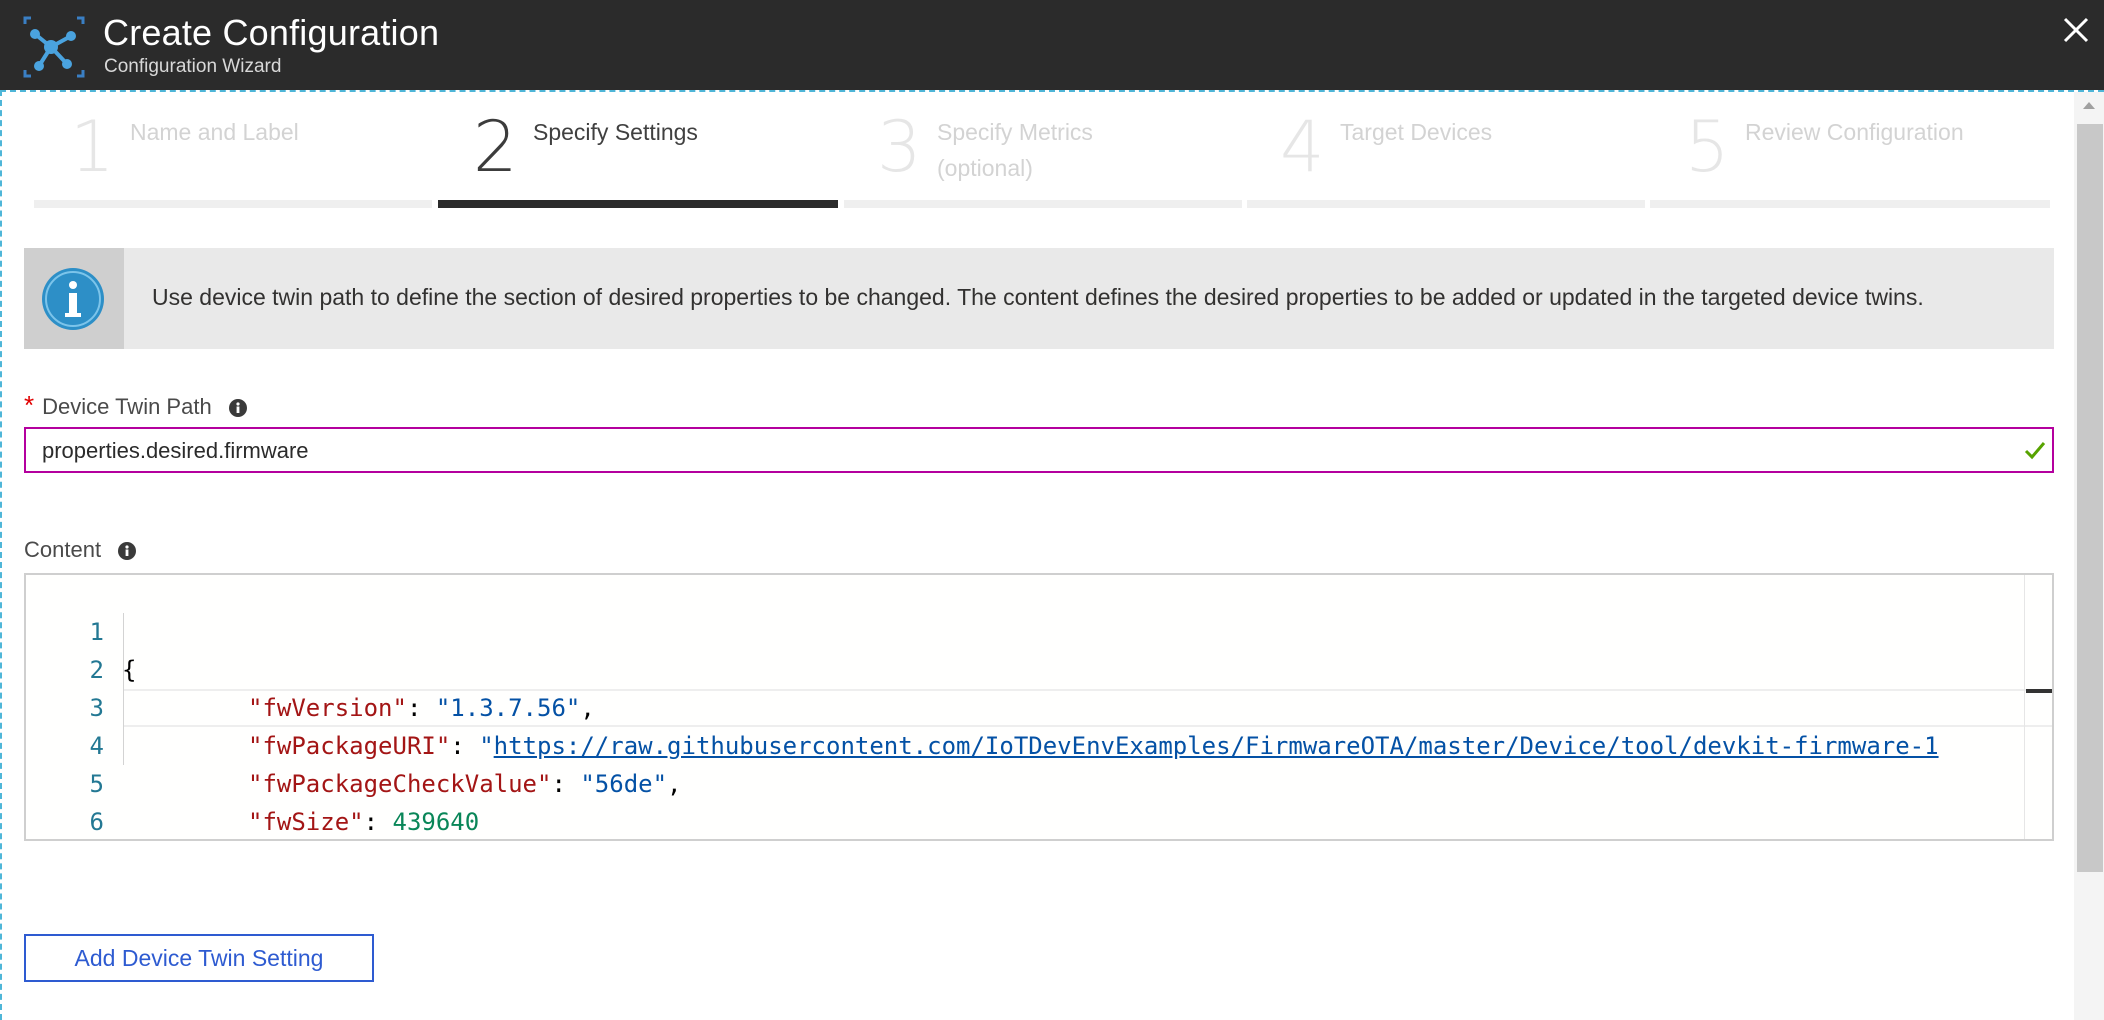 The height and width of the screenshot is (1020, 2104). I want to click on editor-line: 5 "fwSize": 439640, so click(1039, 781).